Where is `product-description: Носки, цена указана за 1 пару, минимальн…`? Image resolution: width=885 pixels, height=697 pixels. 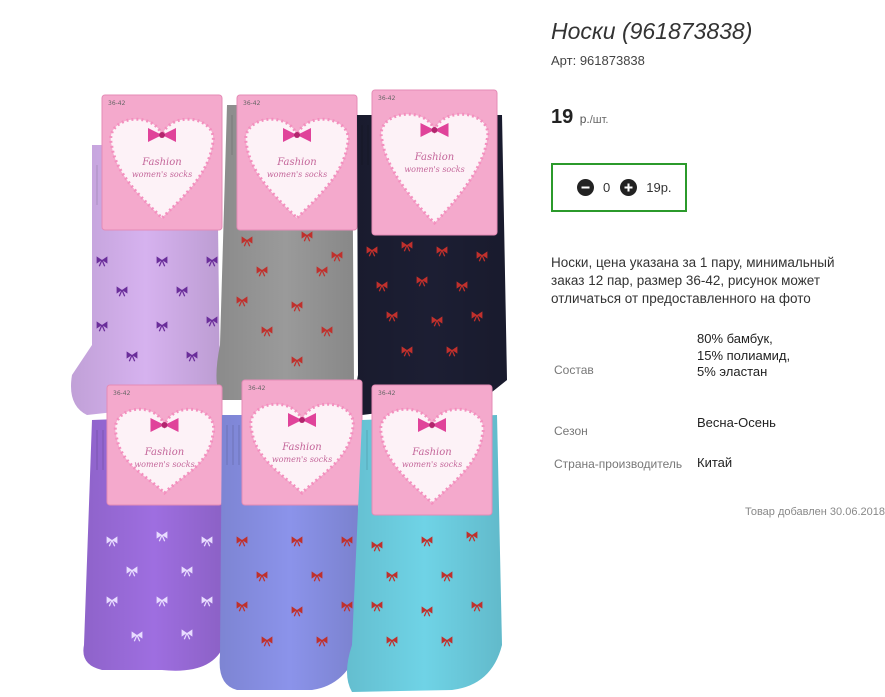
product-description: Носки, цена указана за 1 пару, минимальн… is located at coordinates (693, 280).